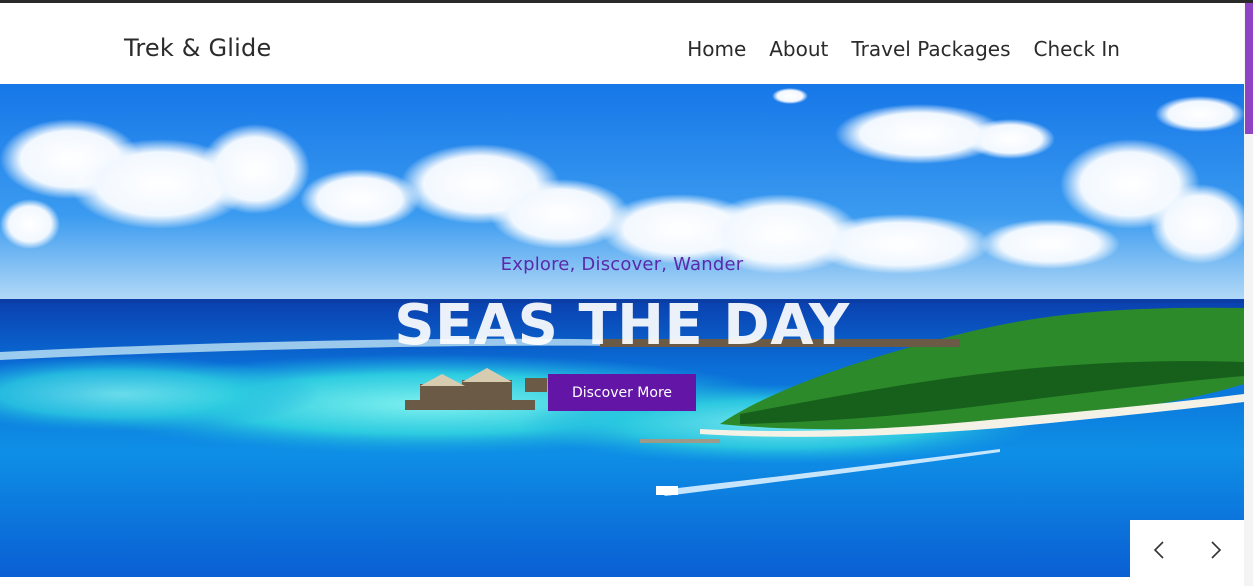  What do you see at coordinates (798, 49) in the screenshot?
I see `nav-about-link: About` at bounding box center [798, 49].